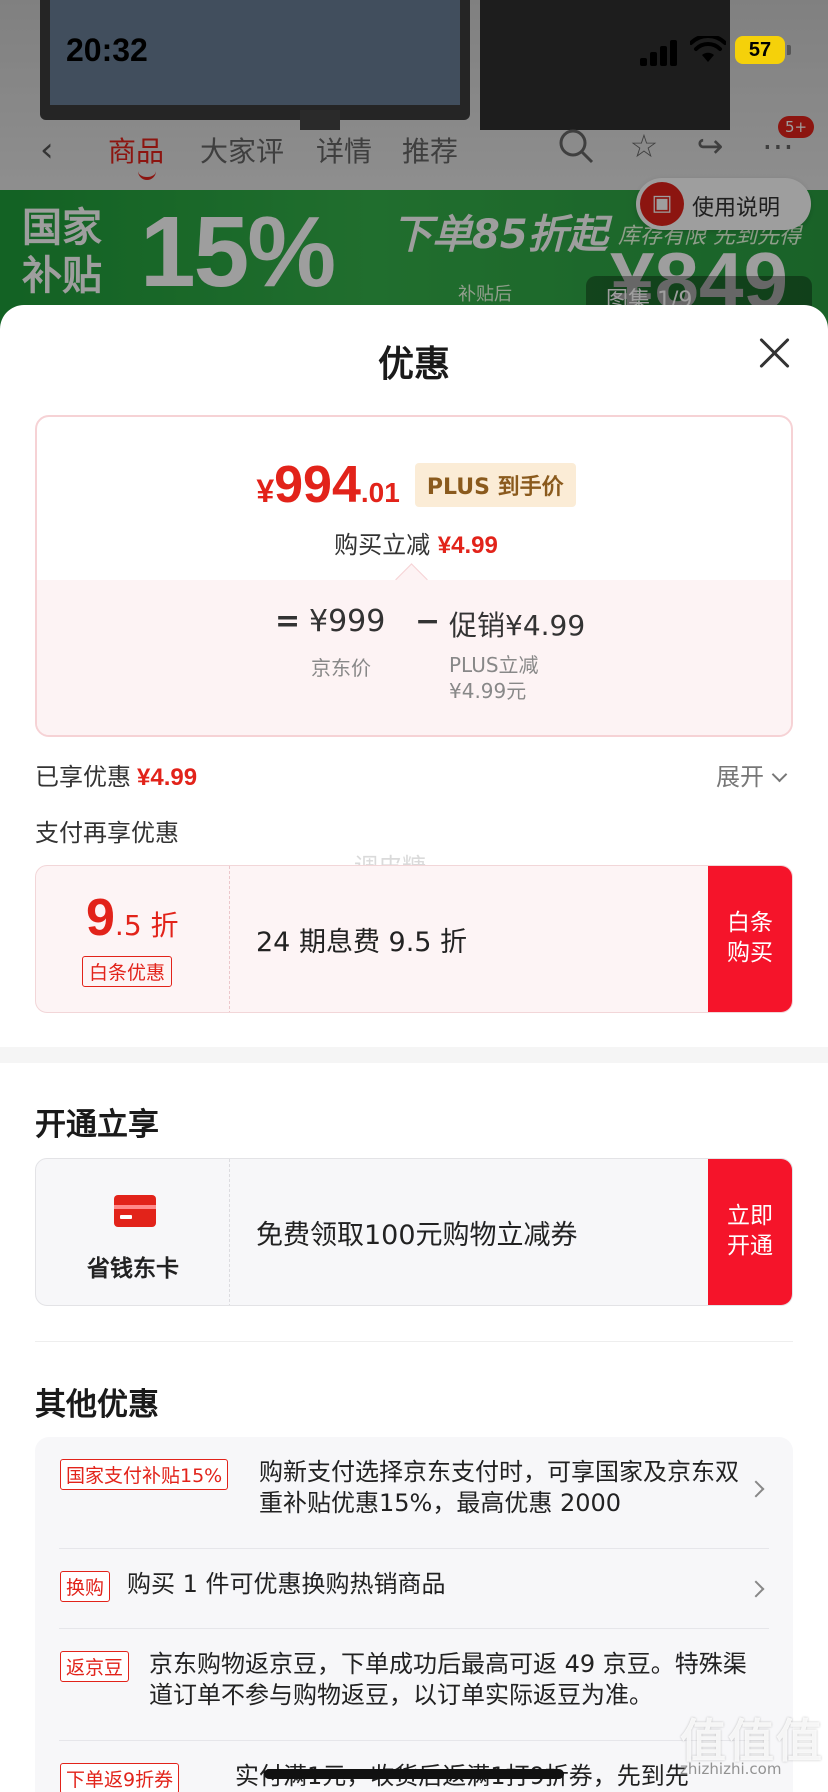  What do you see at coordinates (97, 1405) in the screenshot?
I see `other-section-title: 其他优惠` at bounding box center [97, 1405].